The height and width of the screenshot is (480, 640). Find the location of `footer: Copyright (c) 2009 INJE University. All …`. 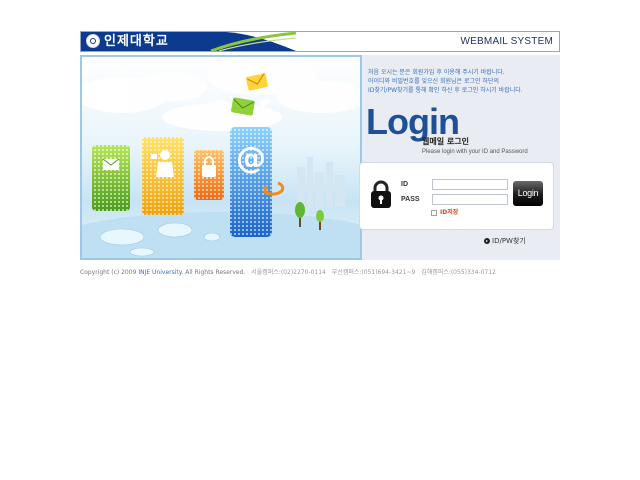

footer: Copyright (c) 2009 INJE University. All … is located at coordinates (288, 273).